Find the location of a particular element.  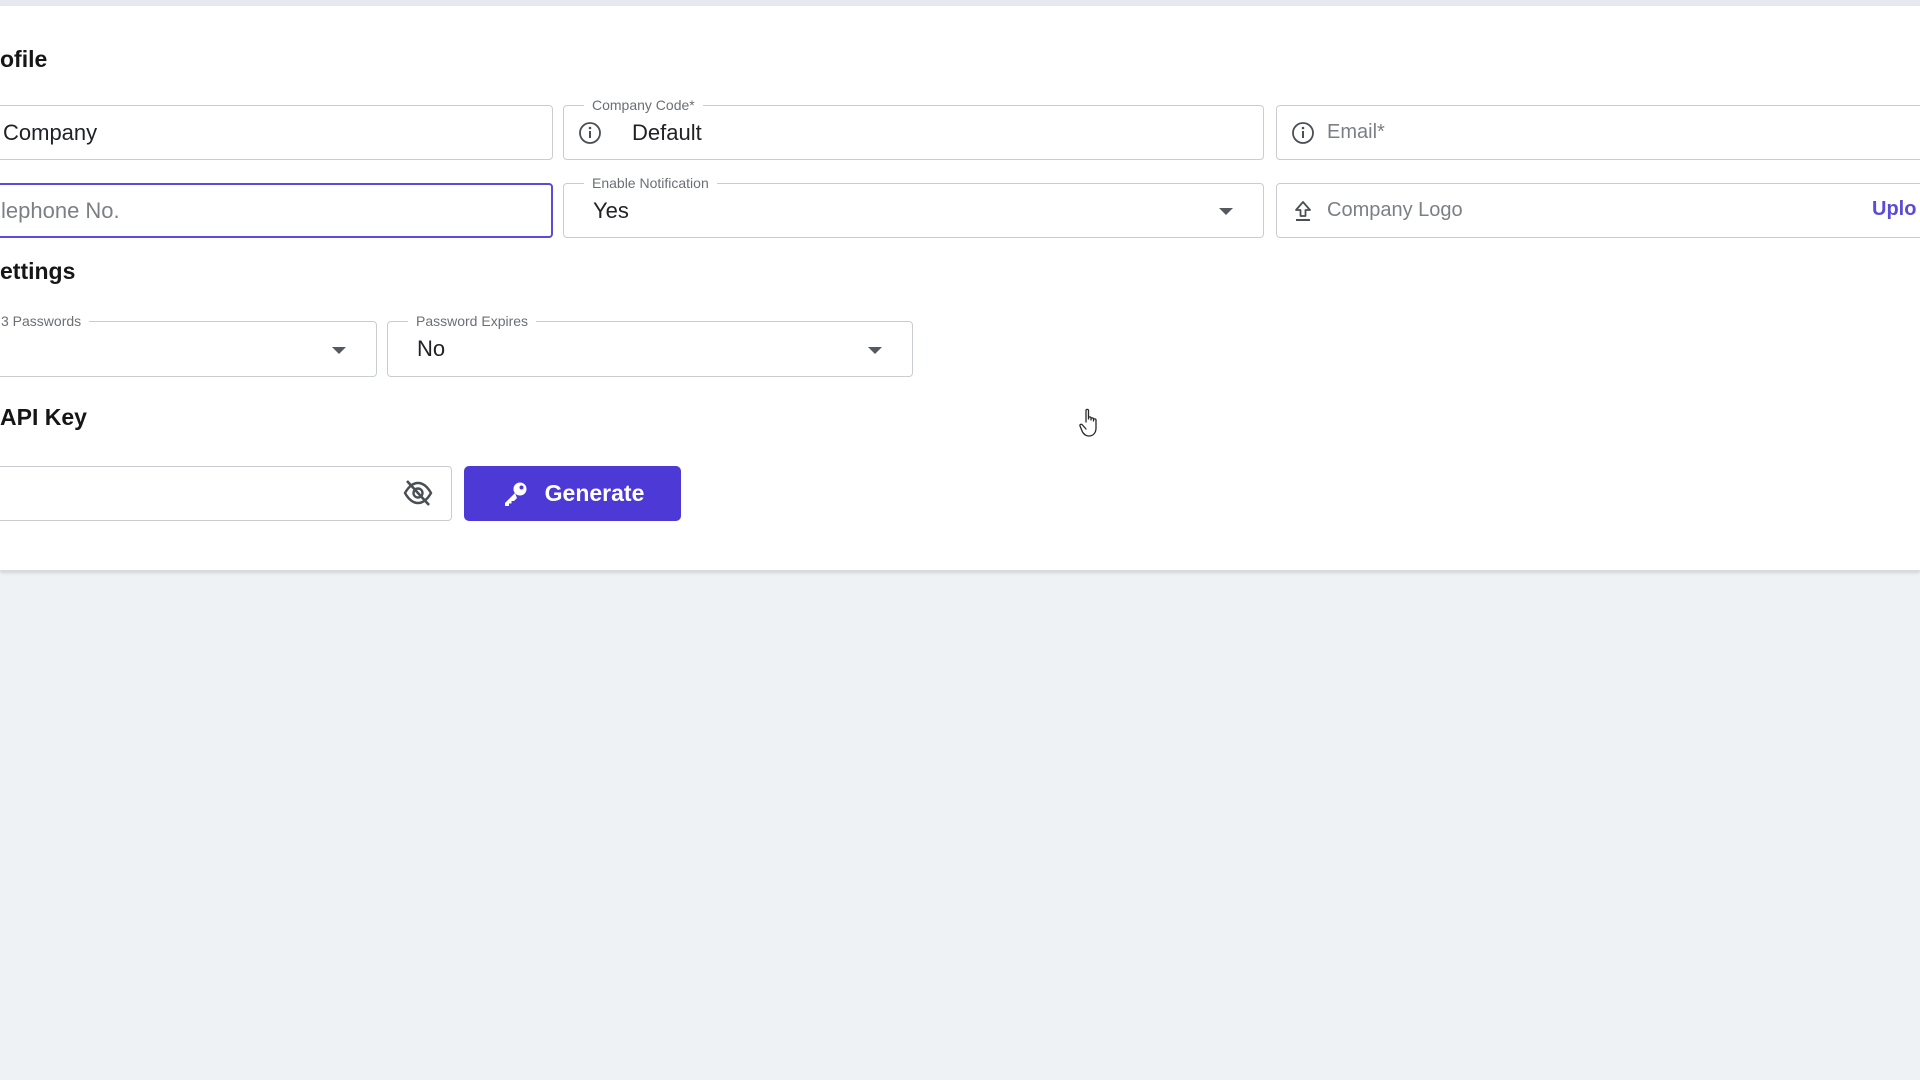

security-settings-title: ettings is located at coordinates (38, 271).